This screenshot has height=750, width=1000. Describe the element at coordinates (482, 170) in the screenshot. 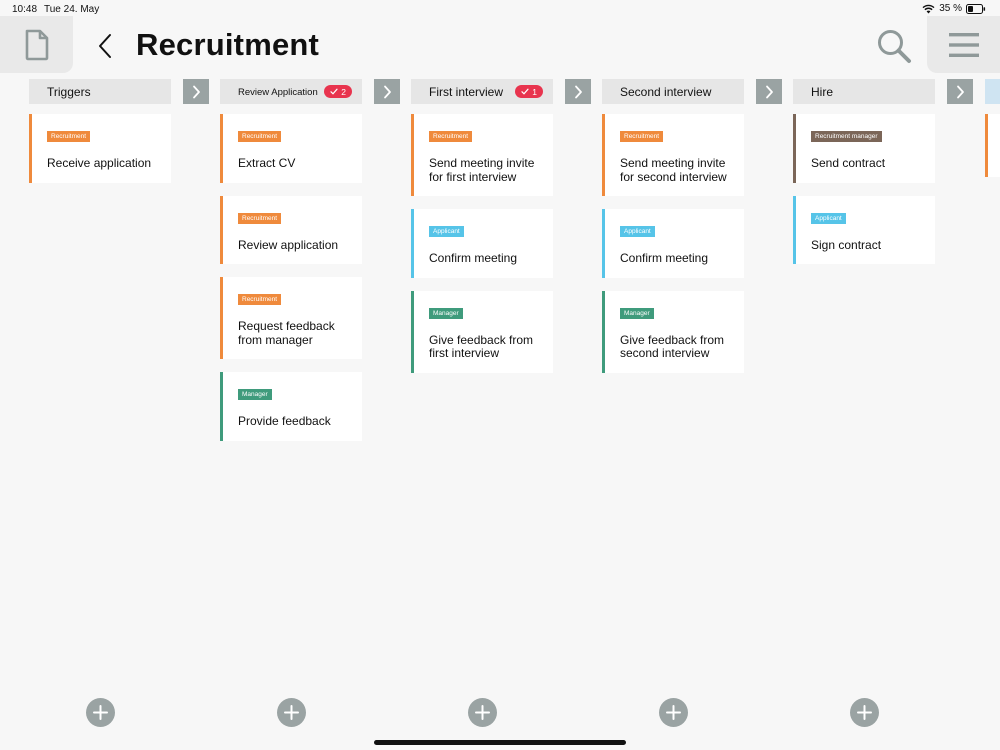

I see `task-title: Send meeting invite for first interview` at that location.